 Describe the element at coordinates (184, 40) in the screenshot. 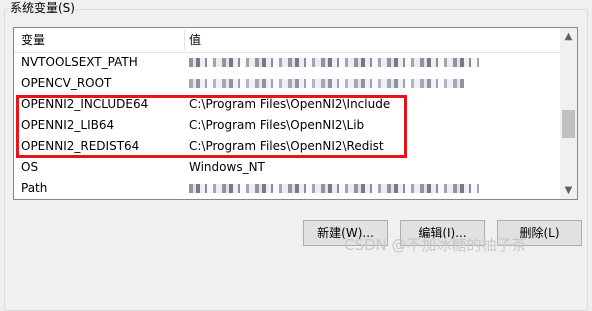

I see `column-divider` at that location.